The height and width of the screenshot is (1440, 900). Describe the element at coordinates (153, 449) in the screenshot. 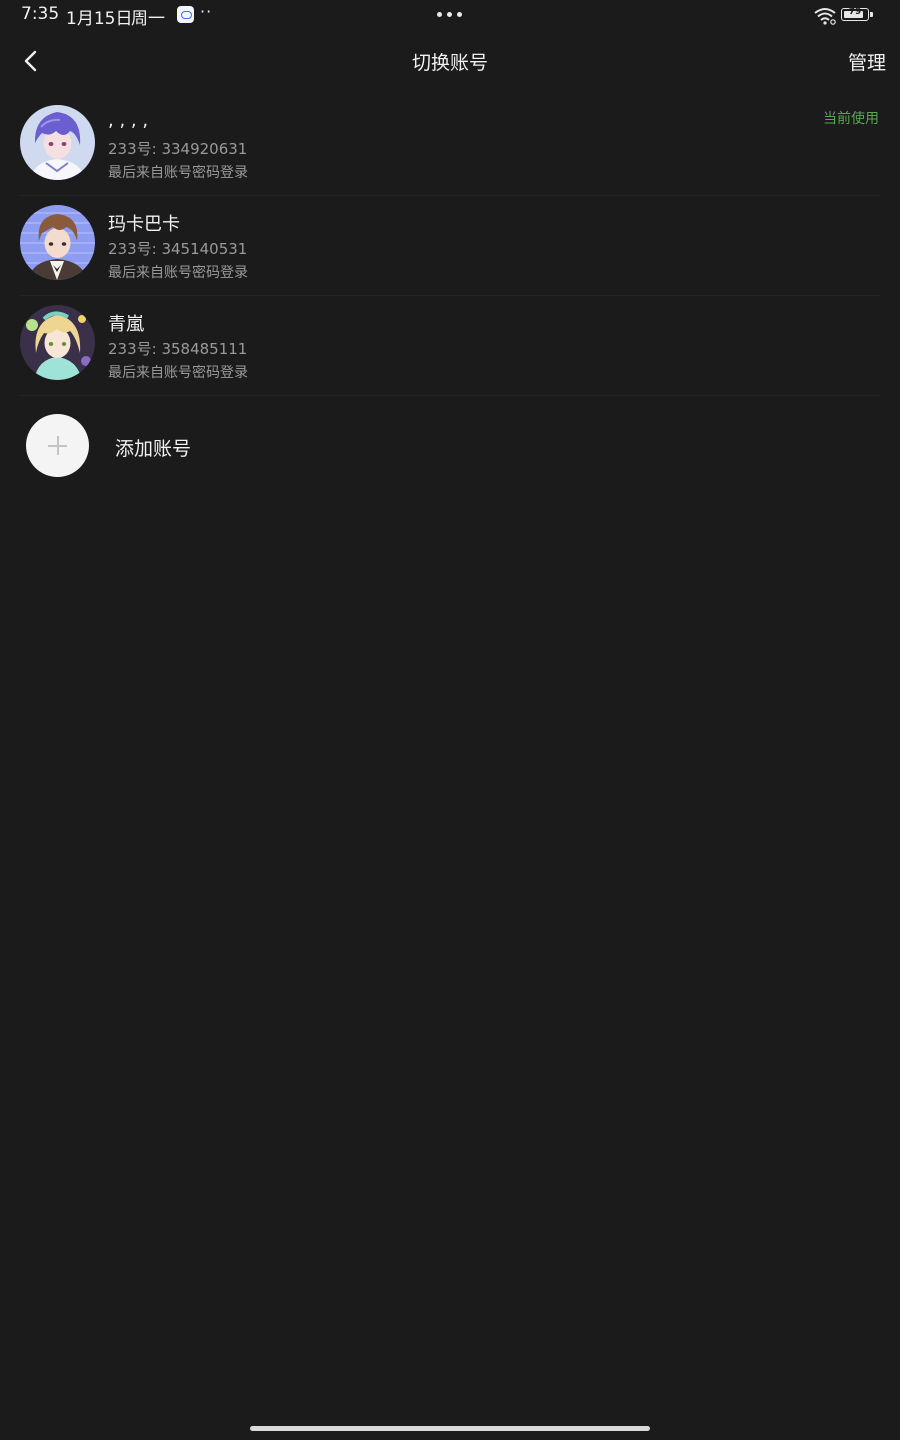

I see `add-account-label: 添加账号` at that location.